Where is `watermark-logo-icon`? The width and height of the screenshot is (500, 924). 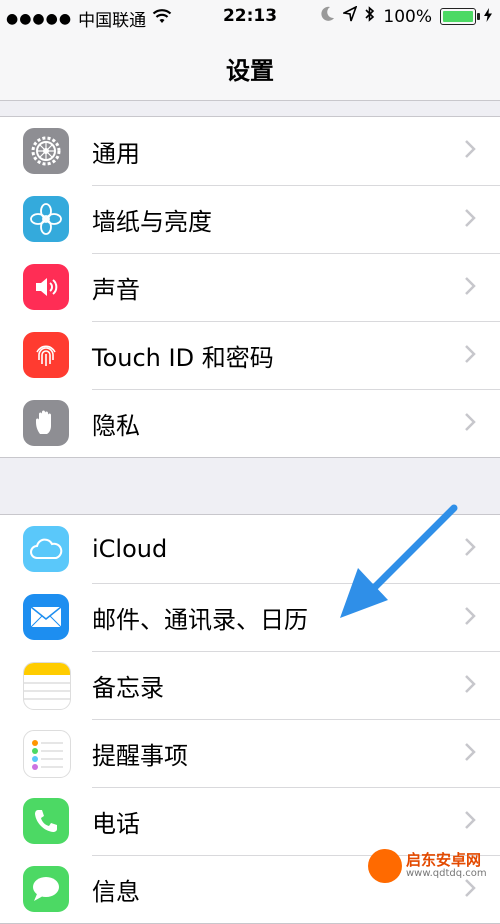 watermark-logo-icon is located at coordinates (385, 866).